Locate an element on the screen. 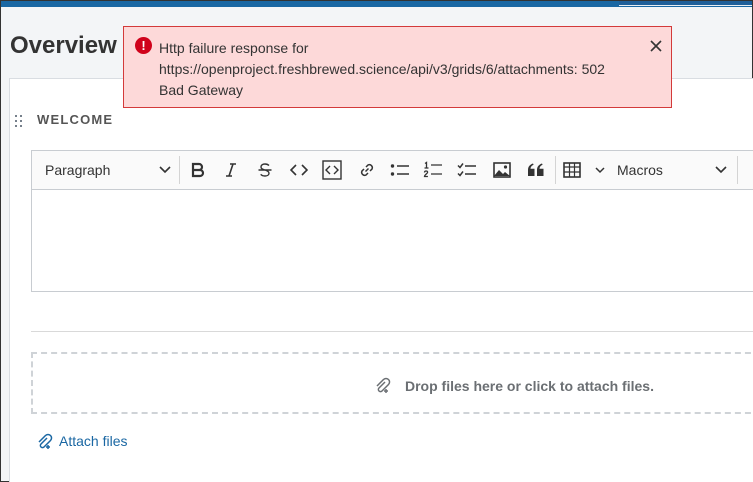 The height and width of the screenshot is (482, 753). bulleted-list-icon is located at coordinates (399, 170).